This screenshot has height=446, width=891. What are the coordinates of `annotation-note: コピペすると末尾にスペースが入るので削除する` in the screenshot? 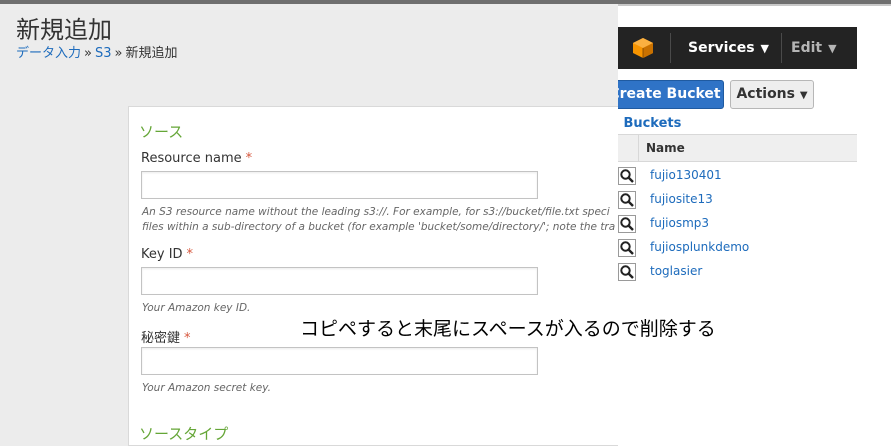 It's located at (508, 329).